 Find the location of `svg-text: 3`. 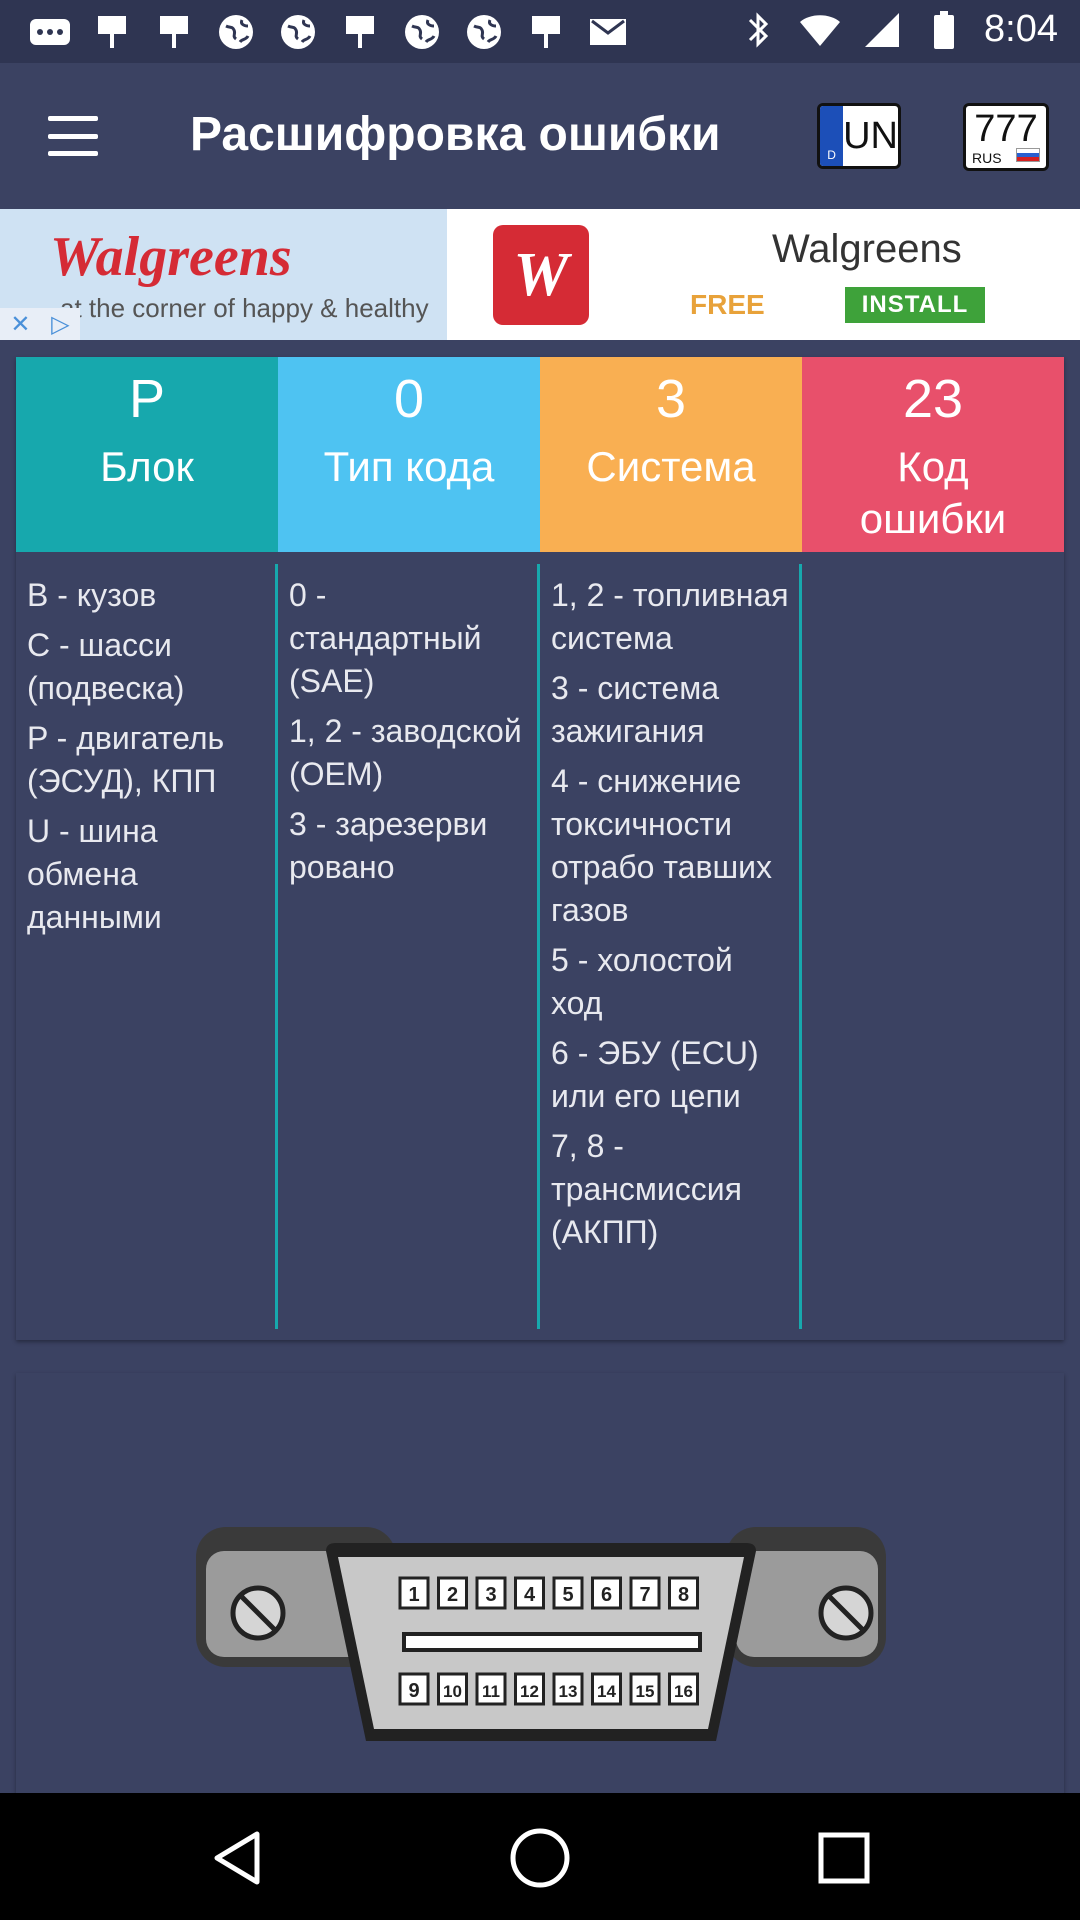

svg-text: 3 is located at coordinates (490, 1595).